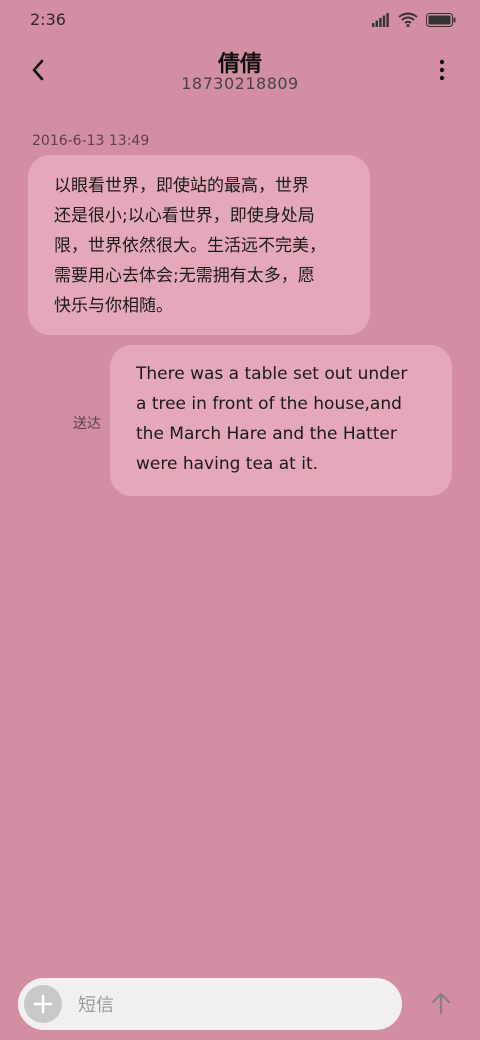 Image resolution: width=480 pixels, height=1040 pixels. What do you see at coordinates (113, 306) in the screenshot?
I see `message-line: 快乐与你相随。` at bounding box center [113, 306].